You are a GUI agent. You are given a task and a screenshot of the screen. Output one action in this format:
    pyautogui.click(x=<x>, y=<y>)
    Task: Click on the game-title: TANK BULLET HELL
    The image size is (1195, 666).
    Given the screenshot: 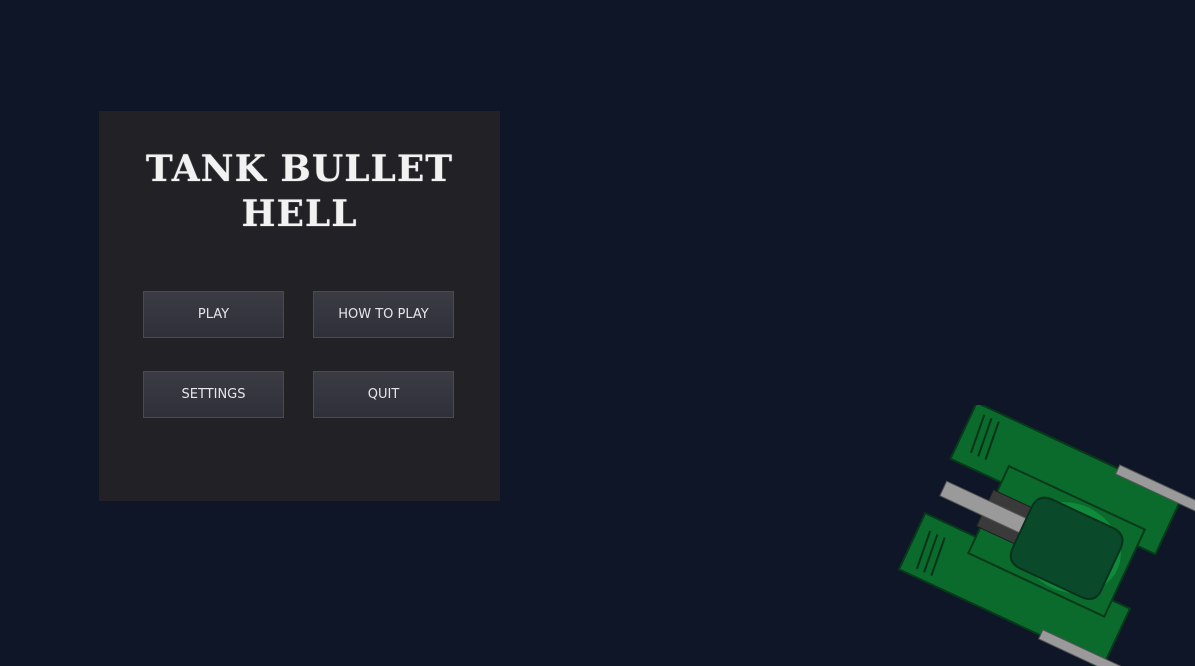 What is the action you would take?
    pyautogui.click(x=299, y=192)
    